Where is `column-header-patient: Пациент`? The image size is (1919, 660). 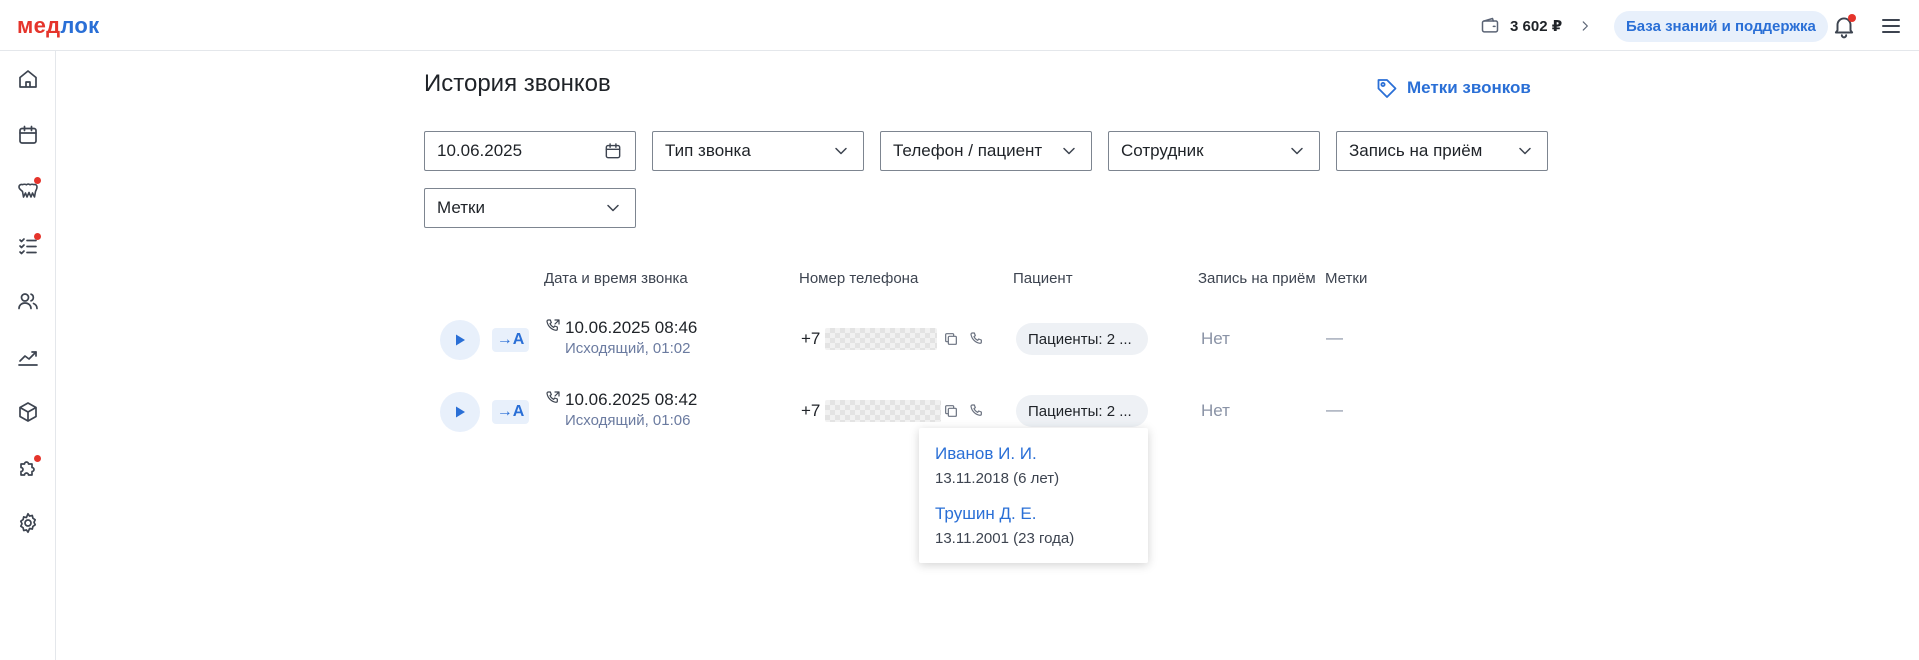 column-header-patient: Пациент is located at coordinates (1043, 278).